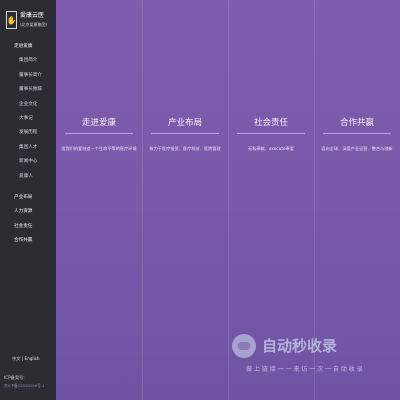 The image size is (400, 400). I want to click on nav-item-people: 爱康人, so click(28, 177).